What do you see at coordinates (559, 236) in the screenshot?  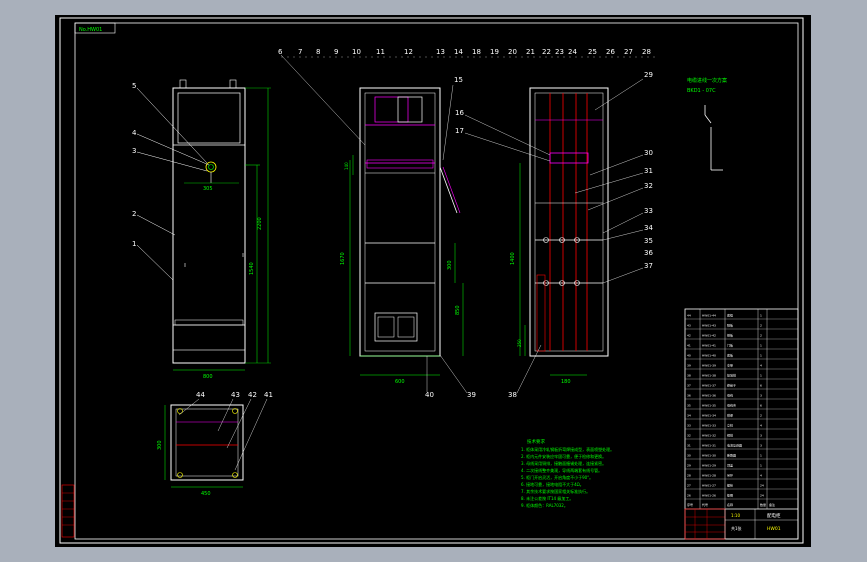 I see `rear-view: 1400 250 180` at bounding box center [559, 236].